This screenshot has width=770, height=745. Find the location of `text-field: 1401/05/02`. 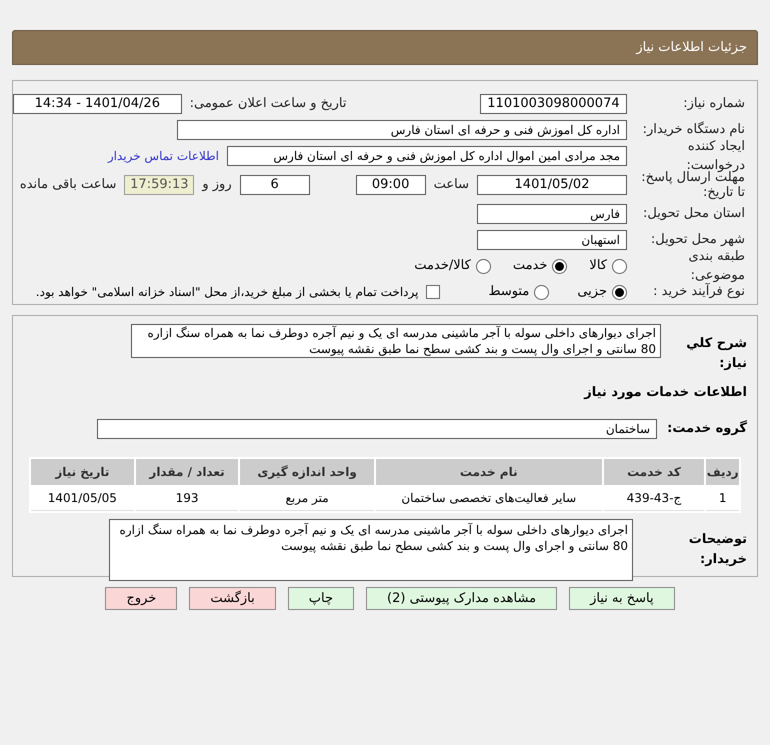

text-field: 1401/05/02 is located at coordinates (552, 185).